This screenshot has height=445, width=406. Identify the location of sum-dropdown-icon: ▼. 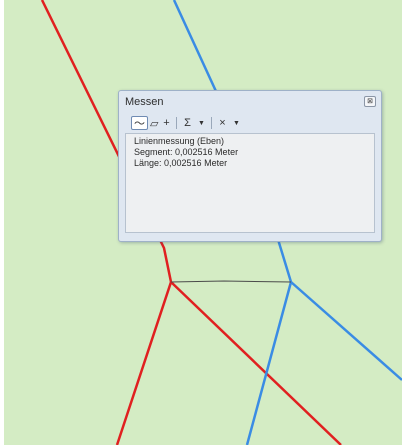
(201, 123).